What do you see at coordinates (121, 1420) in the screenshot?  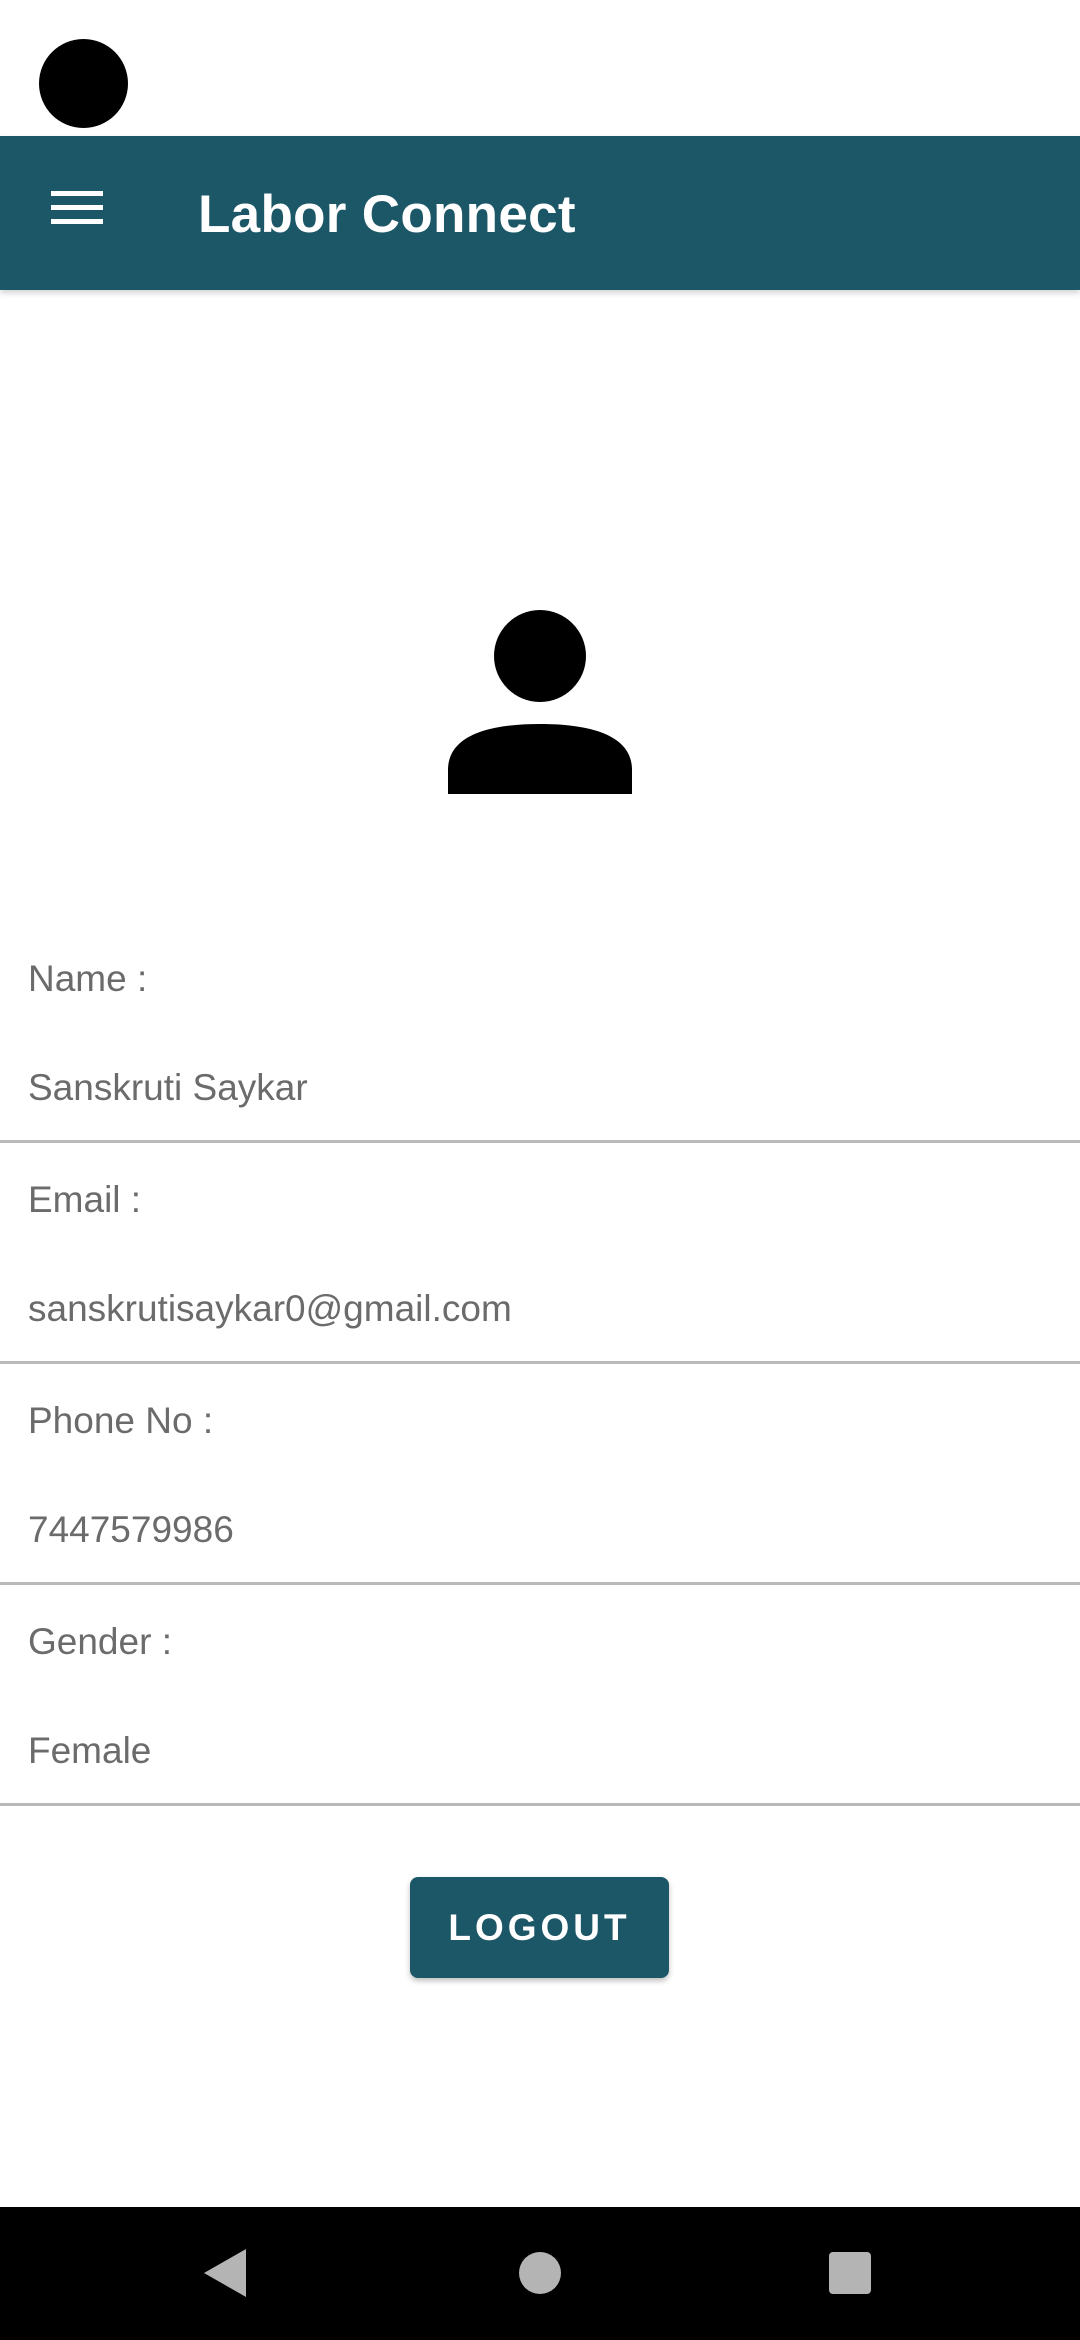 I see `phone-label: Phone No :` at bounding box center [121, 1420].